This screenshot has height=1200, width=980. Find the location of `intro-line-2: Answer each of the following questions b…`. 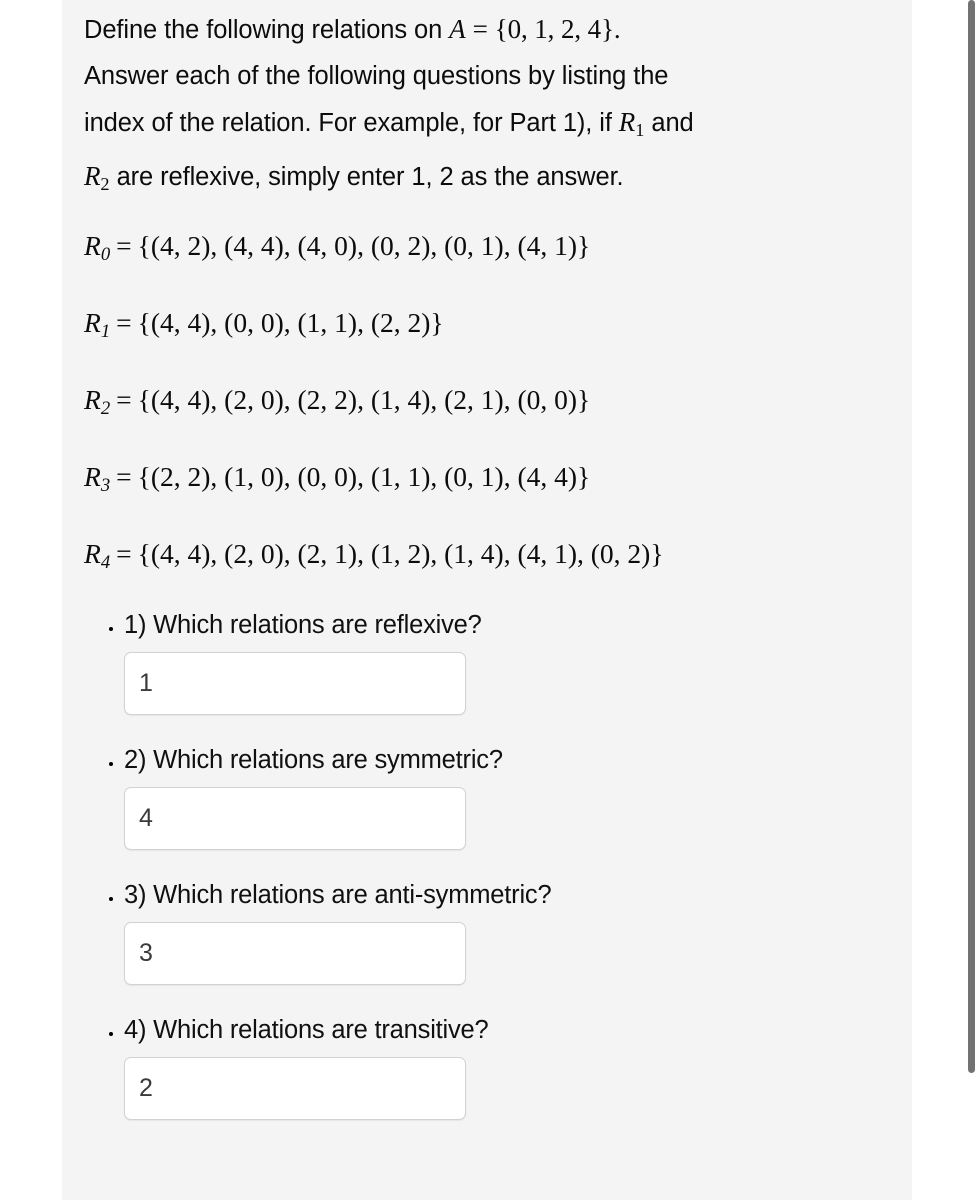

intro-line-2: Answer each of the following questions b… is located at coordinates (376, 76).